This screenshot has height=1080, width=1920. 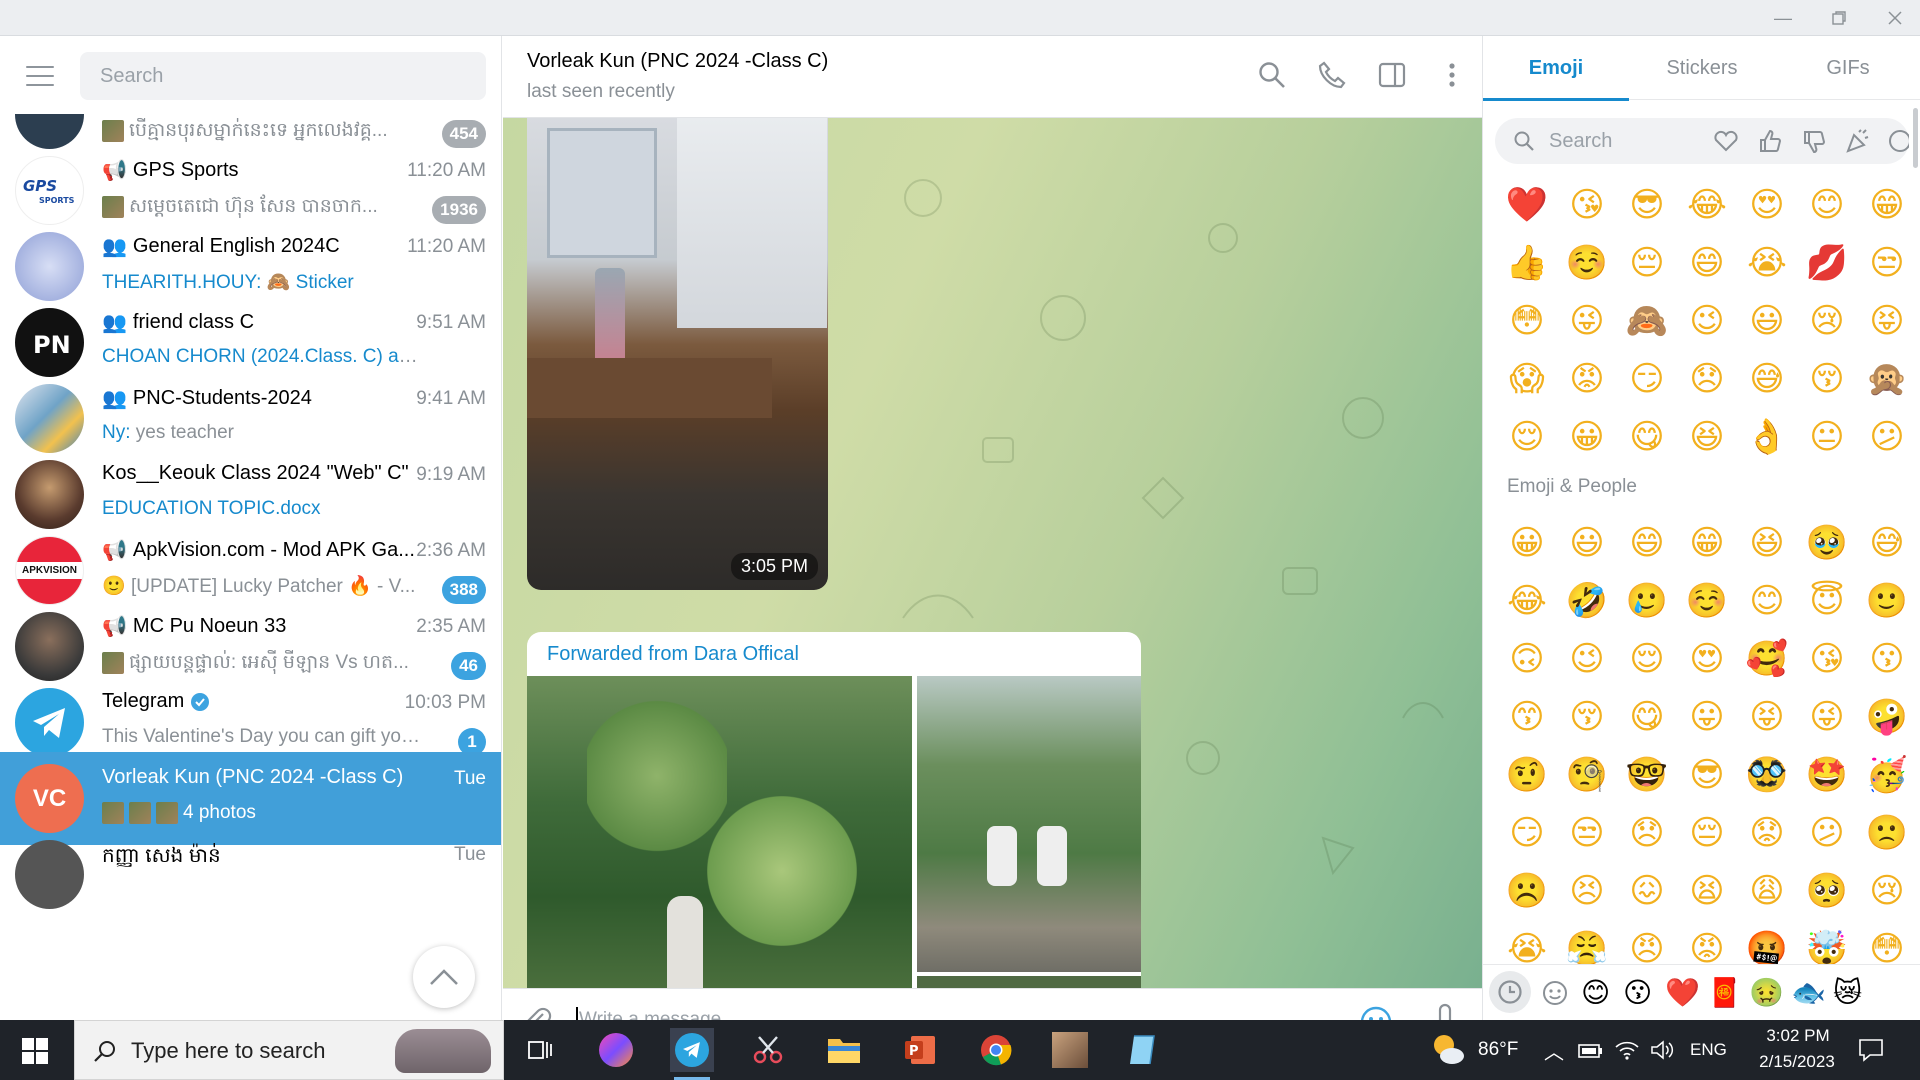 I want to click on emoji-item: 🥹, so click(x=1827, y=543).